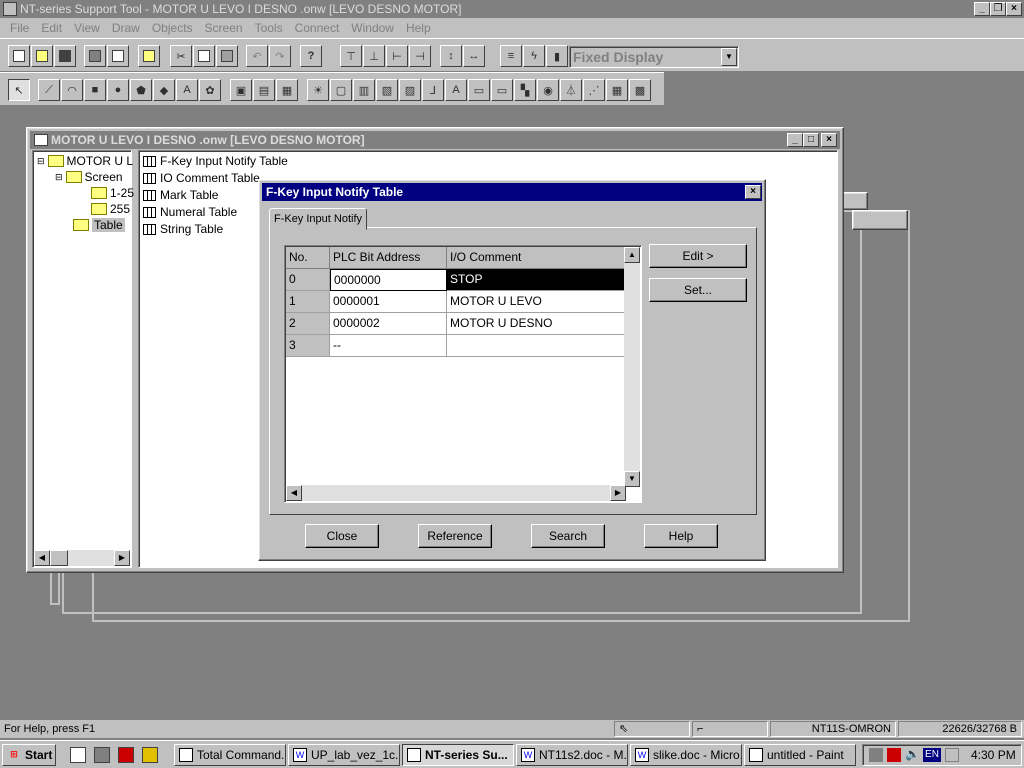 Image resolution: width=1024 pixels, height=768 pixels. What do you see at coordinates (932, 755) in the screenshot?
I see `language-indicator: EN` at bounding box center [932, 755].